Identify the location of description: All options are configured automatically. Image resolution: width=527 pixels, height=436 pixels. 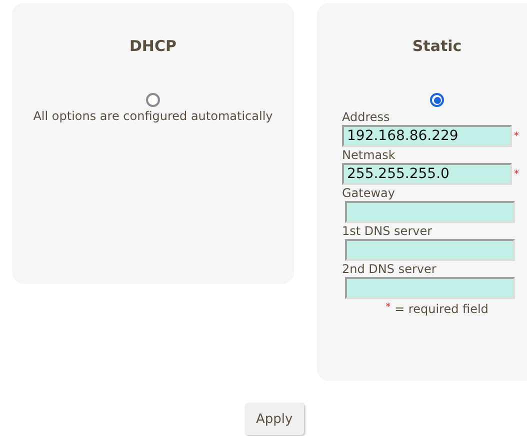
(153, 116).